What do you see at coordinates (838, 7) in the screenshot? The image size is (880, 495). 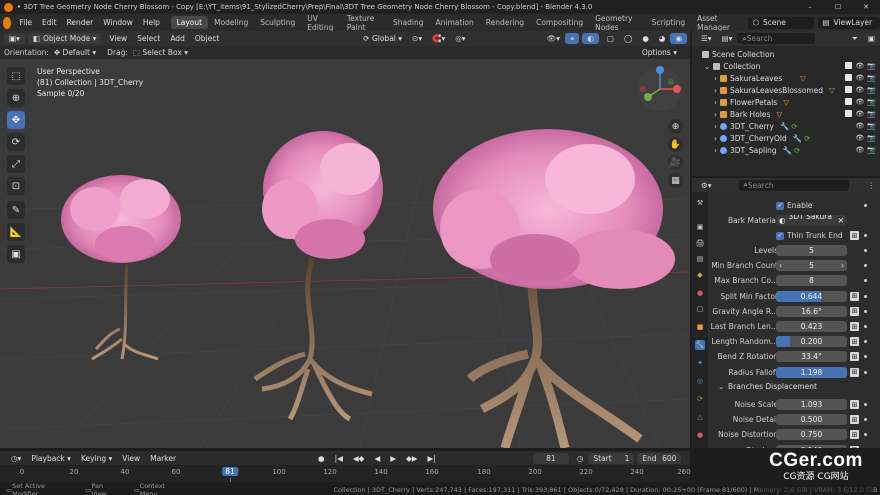 I see `maximize-icon: ☐` at bounding box center [838, 7].